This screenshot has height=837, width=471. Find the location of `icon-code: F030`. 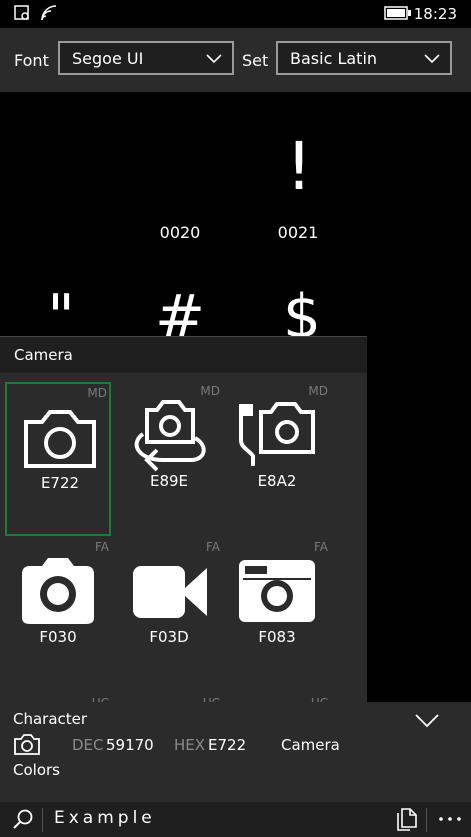

icon-code: F030 is located at coordinates (58, 637).